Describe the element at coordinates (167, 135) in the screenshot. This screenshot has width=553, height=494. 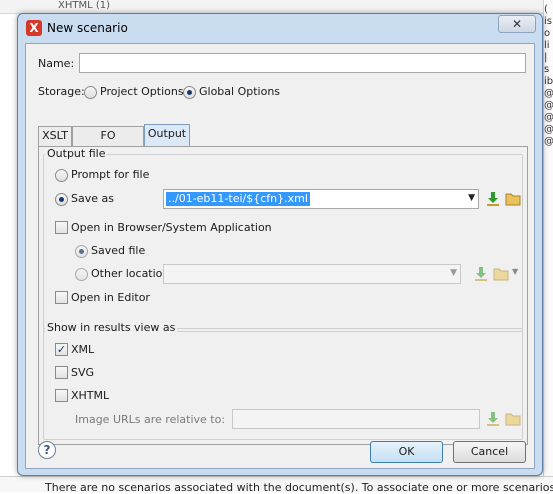
I see `tab-output: Output` at that location.